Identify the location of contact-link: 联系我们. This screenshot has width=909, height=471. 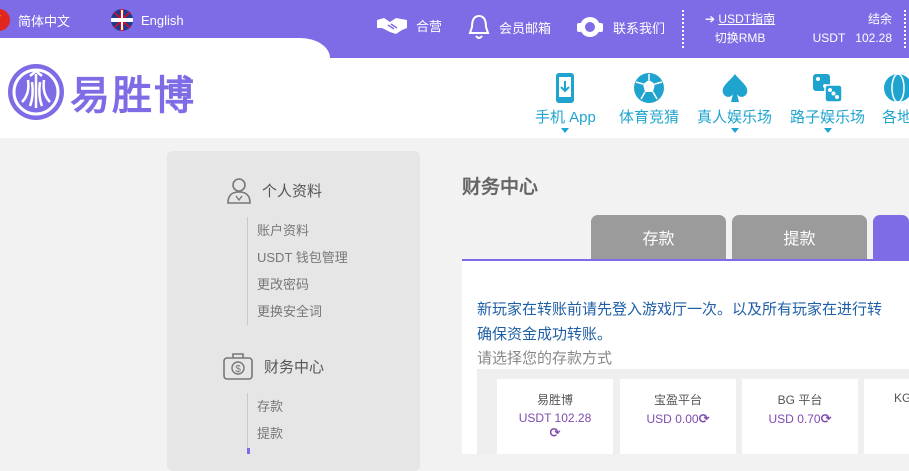
(620, 27).